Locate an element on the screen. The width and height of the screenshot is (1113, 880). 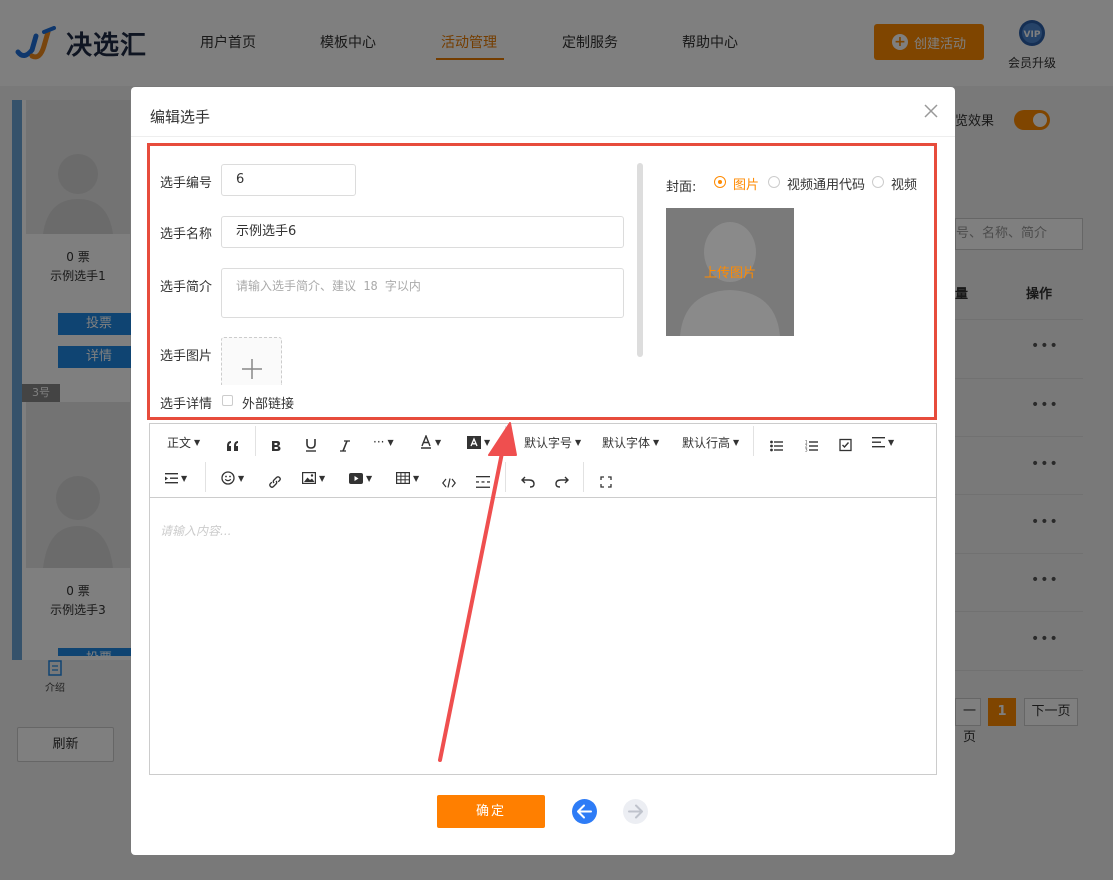
font-family-dropdown: 默认字体 ▼ is located at coordinates (630, 442).